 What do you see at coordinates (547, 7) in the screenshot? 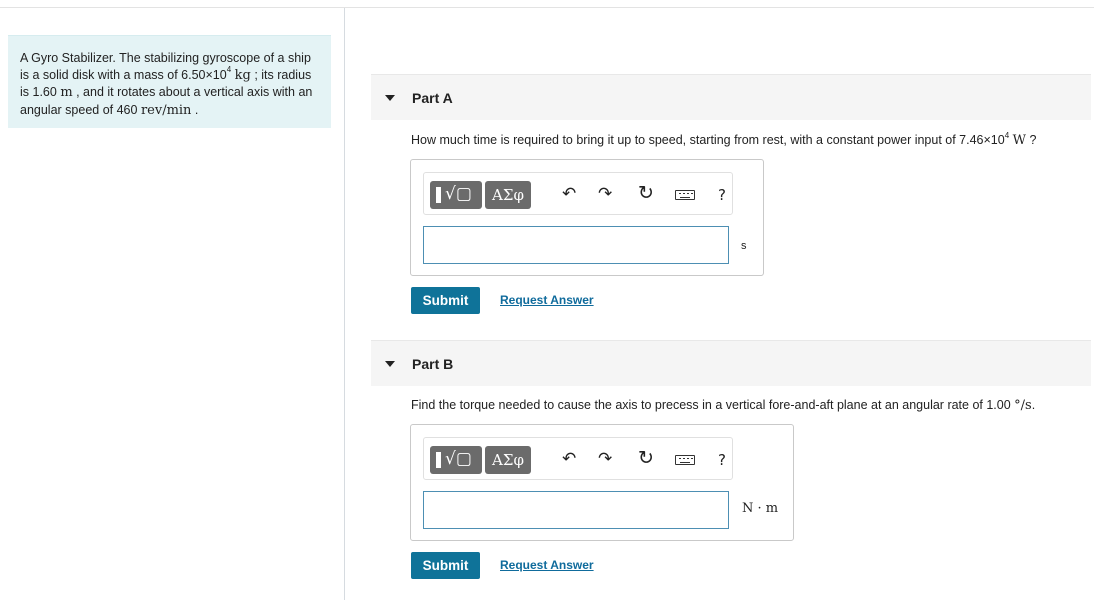
I see `top-border` at bounding box center [547, 7].